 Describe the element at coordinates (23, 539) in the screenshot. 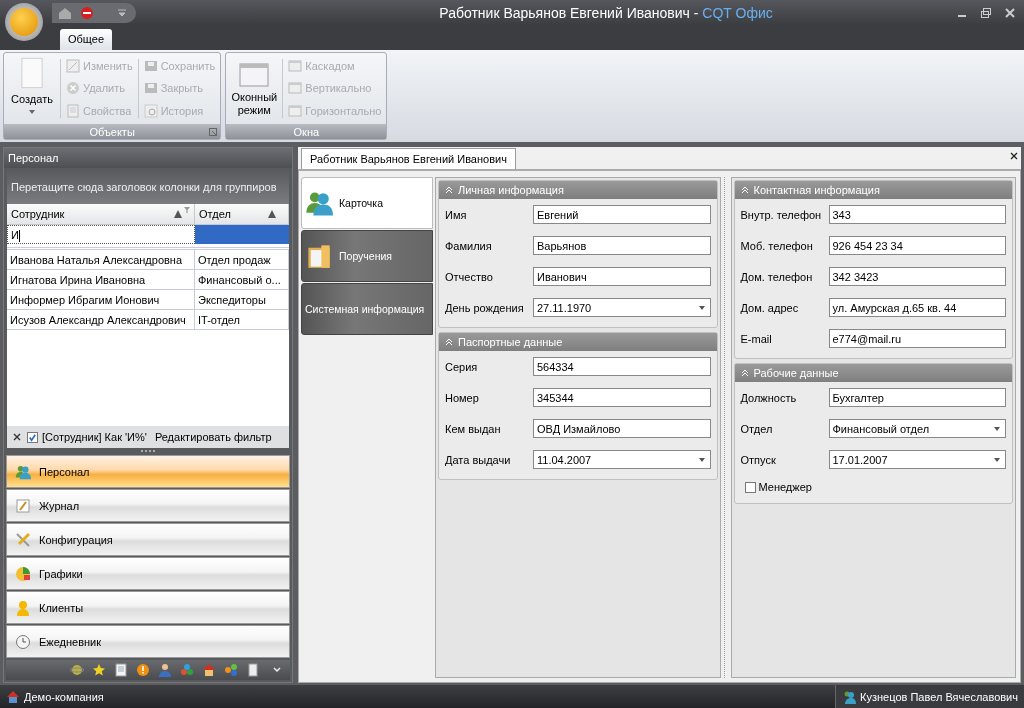

I see `tools-icon` at that location.